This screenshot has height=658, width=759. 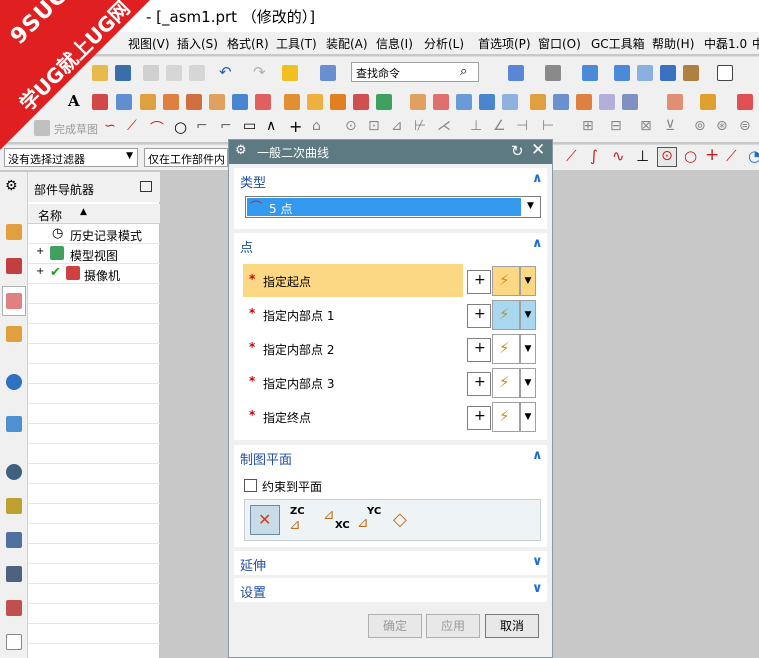 What do you see at coordinates (646, 126) in the screenshot?
I see `convert-reference-icon: ⊠` at bounding box center [646, 126].